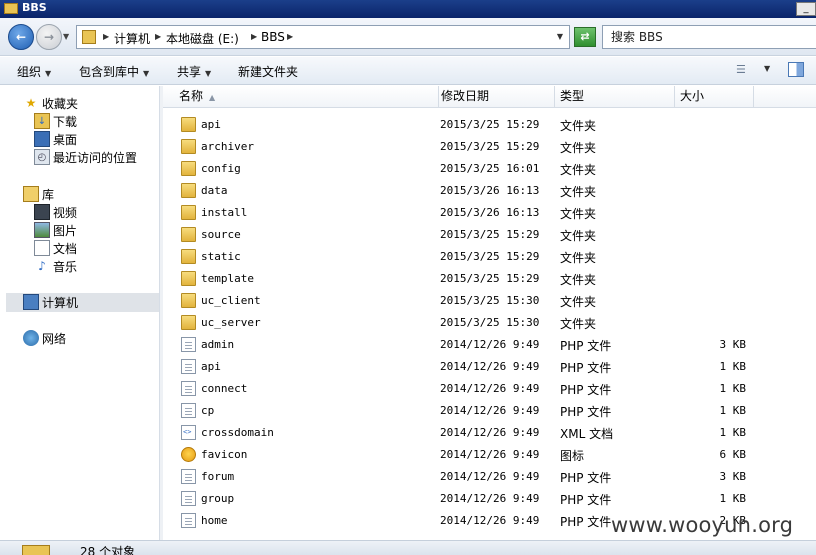  Describe the element at coordinates (227, 146) in the screenshot. I see `file-name: archiver` at that location.